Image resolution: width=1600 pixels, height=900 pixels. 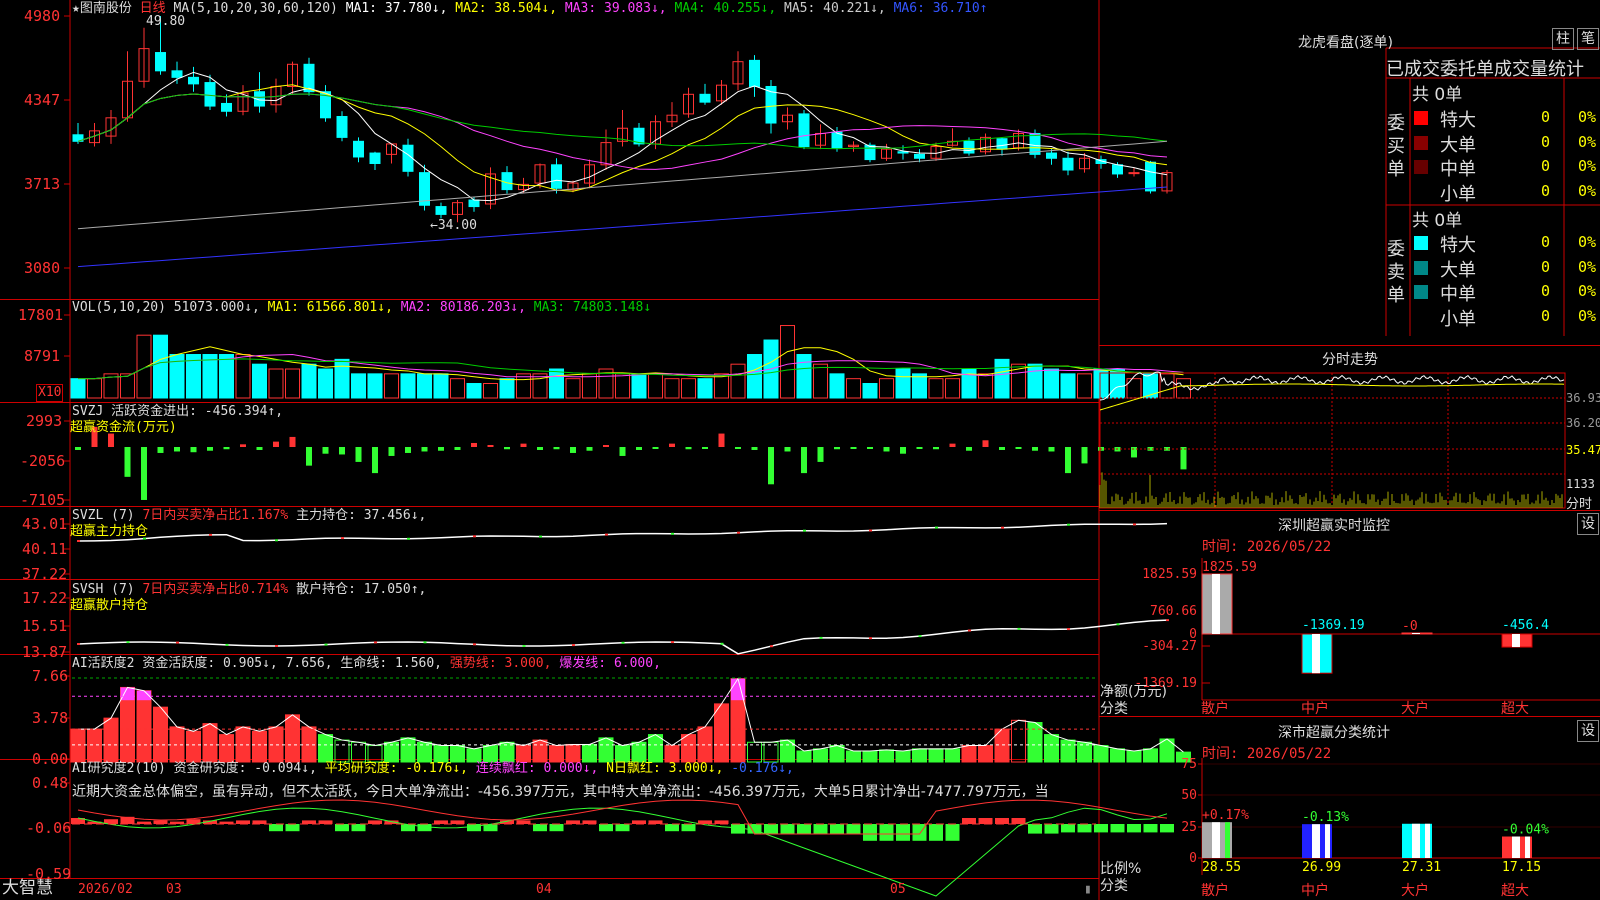 I want to click on sz-class-xlabel: 分类, so click(x=1114, y=886).